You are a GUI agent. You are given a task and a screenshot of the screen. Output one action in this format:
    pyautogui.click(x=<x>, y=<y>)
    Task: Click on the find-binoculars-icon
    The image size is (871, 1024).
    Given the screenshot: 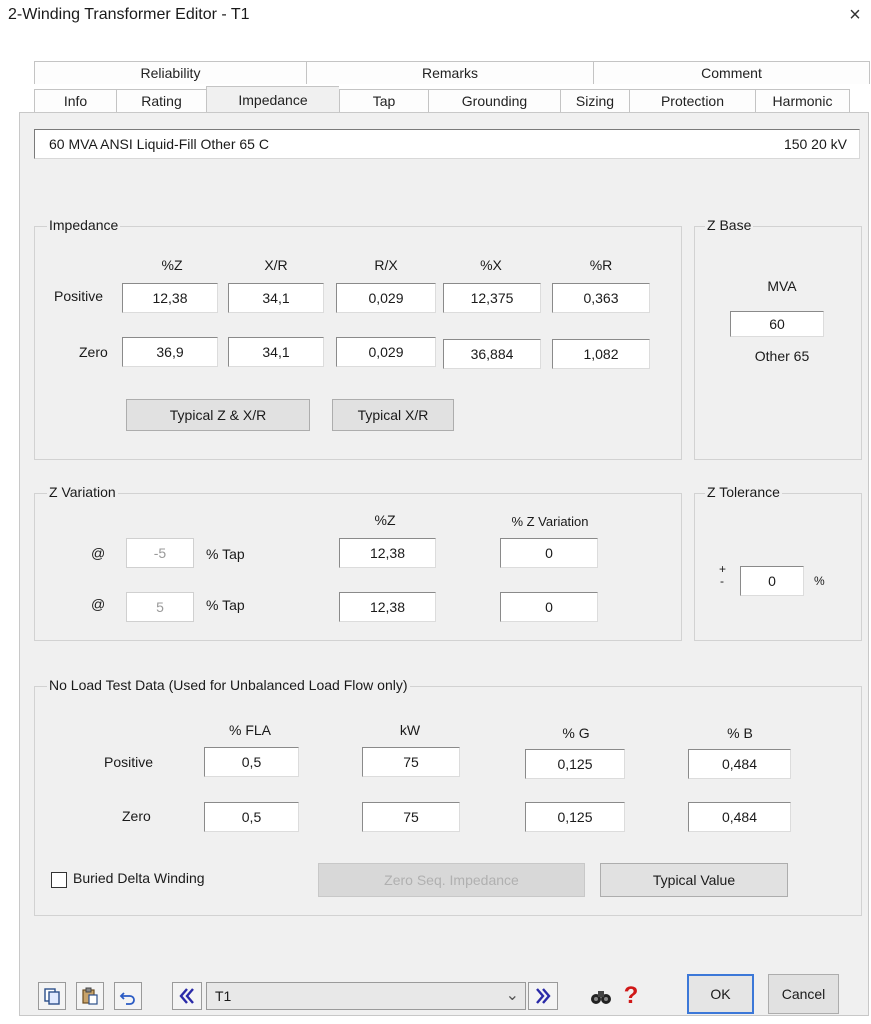 What is the action you would take?
    pyautogui.click(x=601, y=996)
    